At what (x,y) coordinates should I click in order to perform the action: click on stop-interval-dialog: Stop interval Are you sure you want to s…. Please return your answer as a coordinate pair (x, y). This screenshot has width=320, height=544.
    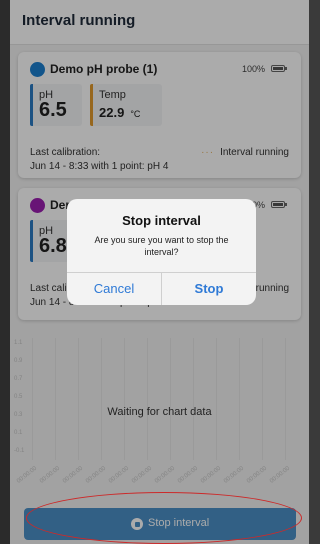
    Looking at the image, I should click on (161, 252).